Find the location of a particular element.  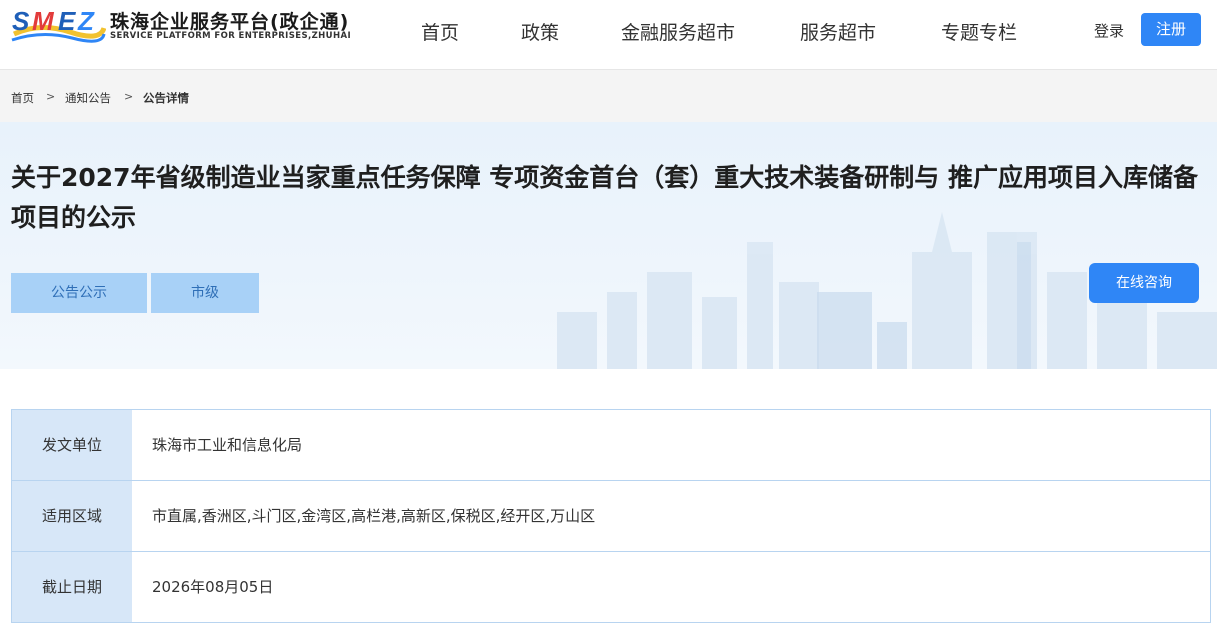

svg-text: E is located at coordinates (67, 21).